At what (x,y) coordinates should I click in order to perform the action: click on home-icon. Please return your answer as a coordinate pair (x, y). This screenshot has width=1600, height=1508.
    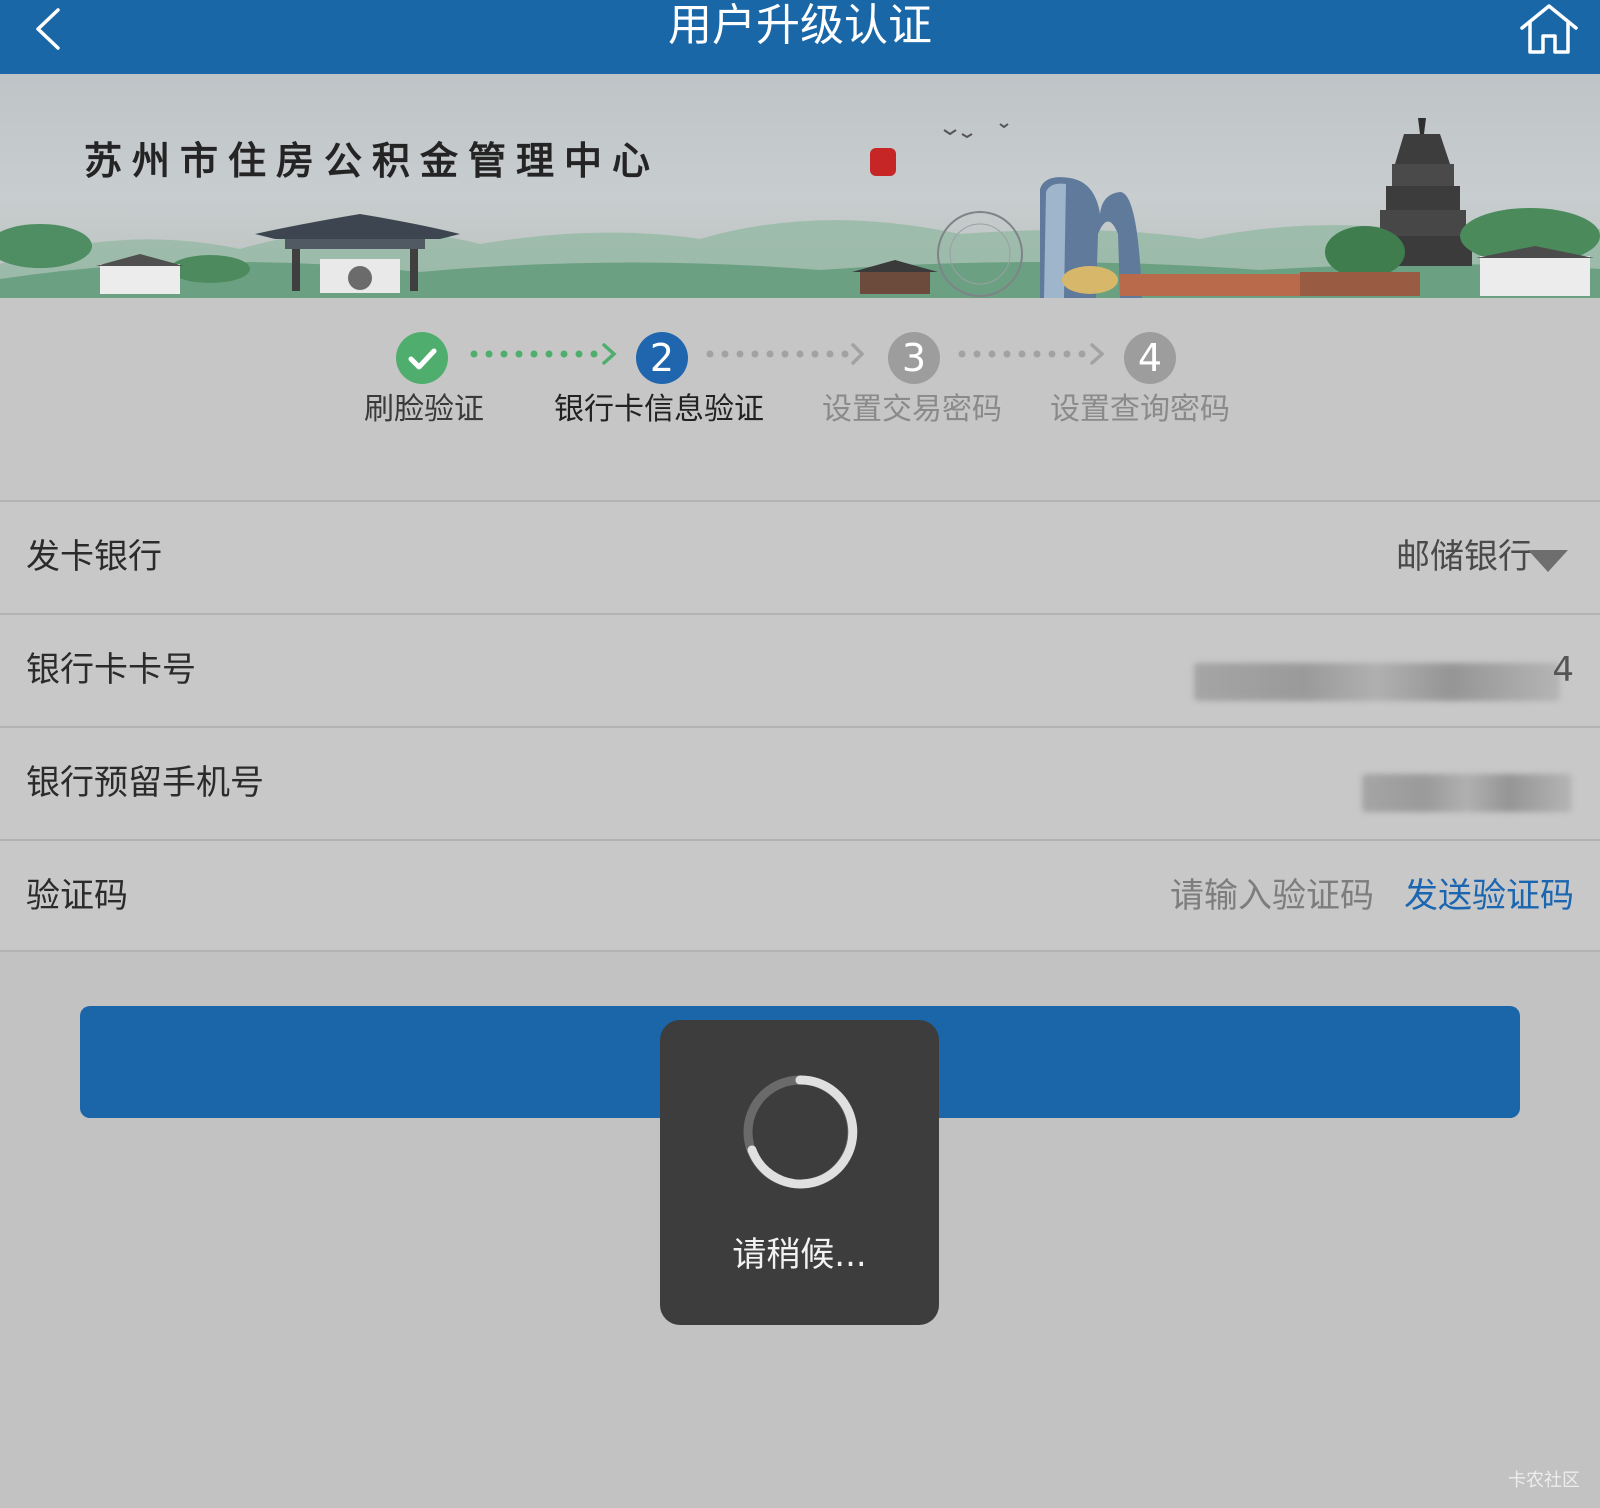
    Looking at the image, I should click on (1549, 29).